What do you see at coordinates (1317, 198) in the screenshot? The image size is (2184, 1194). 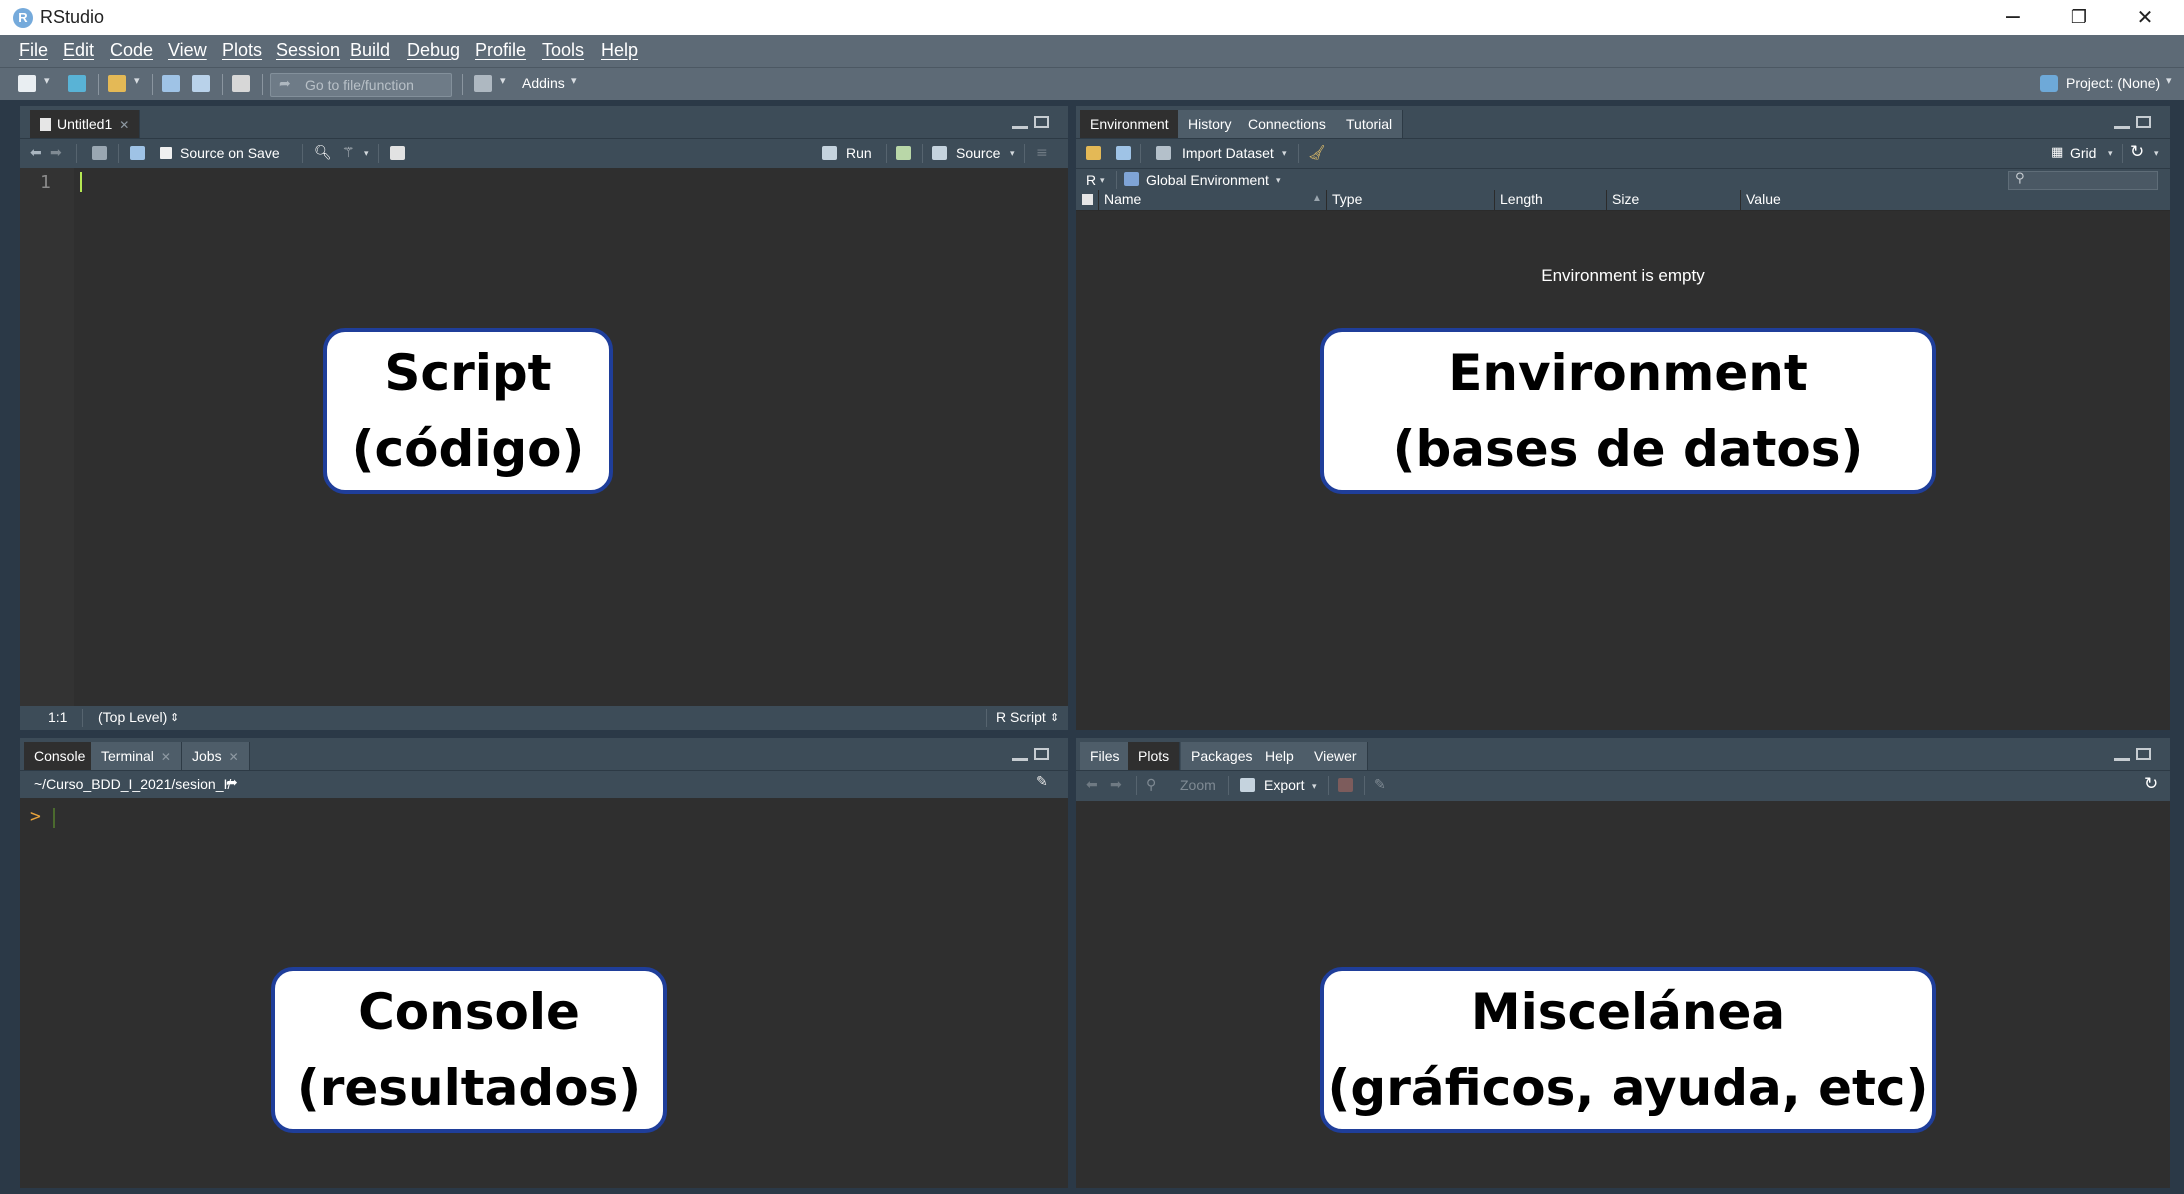 I see `sort-asc-icon: ▲` at bounding box center [1317, 198].